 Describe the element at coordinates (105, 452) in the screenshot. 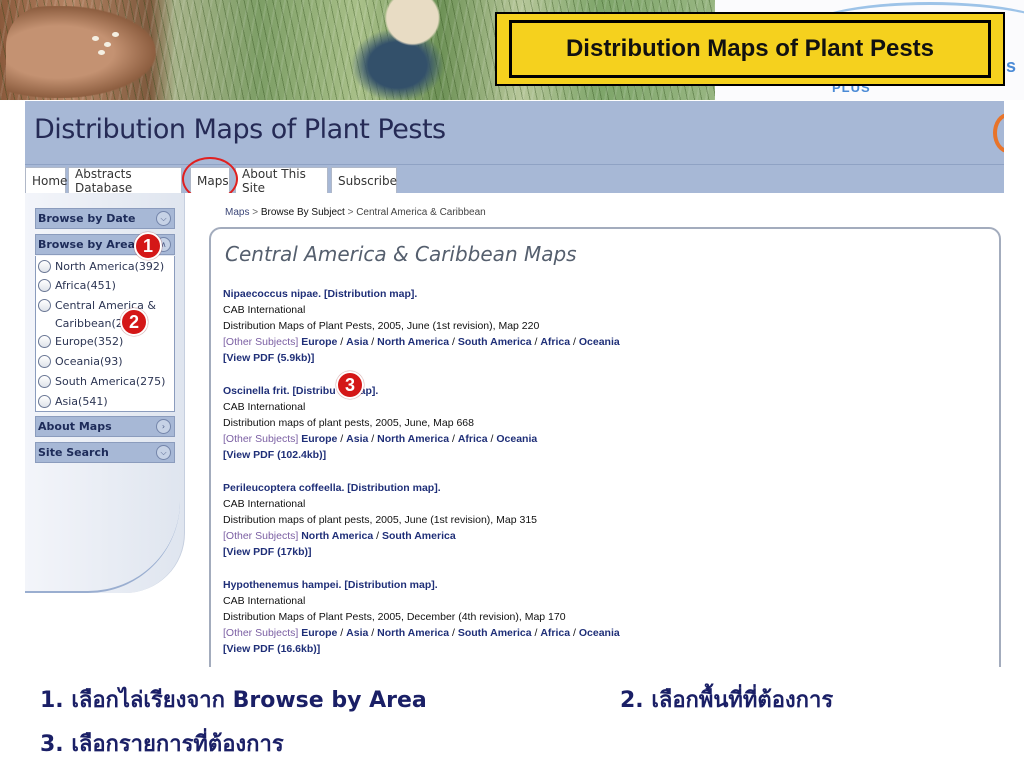

I see `site-search-header: Site Search ⌵` at that location.